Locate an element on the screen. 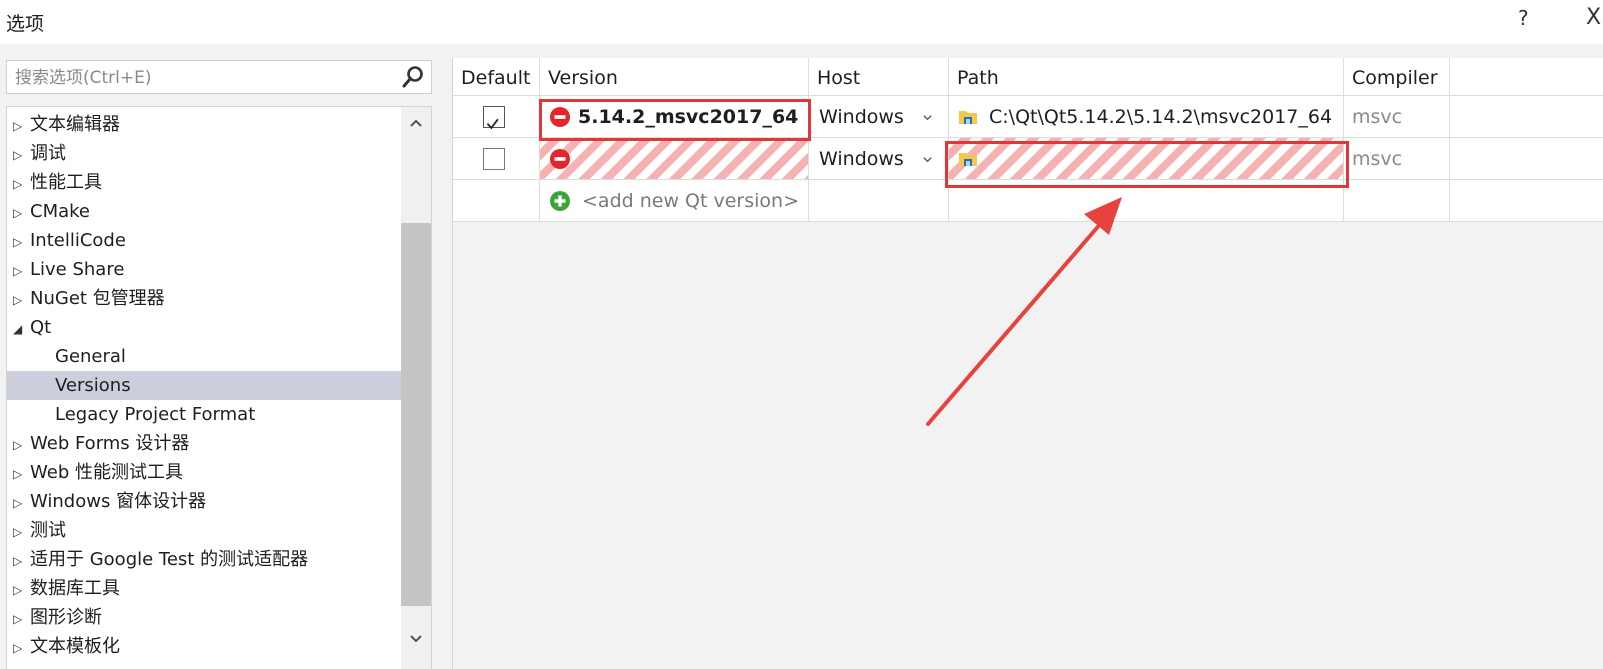 Image resolution: width=1603 pixels, height=669 pixels. tree-item-qt-versions: Versions is located at coordinates (204, 385).